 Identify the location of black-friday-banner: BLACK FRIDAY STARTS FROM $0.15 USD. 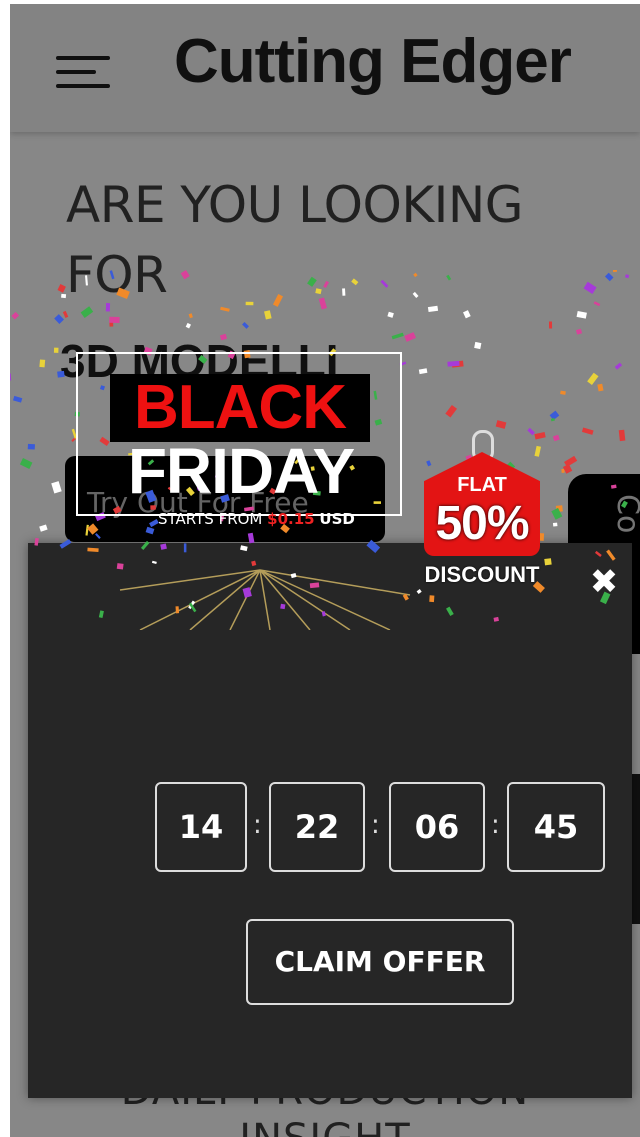
(236, 436).